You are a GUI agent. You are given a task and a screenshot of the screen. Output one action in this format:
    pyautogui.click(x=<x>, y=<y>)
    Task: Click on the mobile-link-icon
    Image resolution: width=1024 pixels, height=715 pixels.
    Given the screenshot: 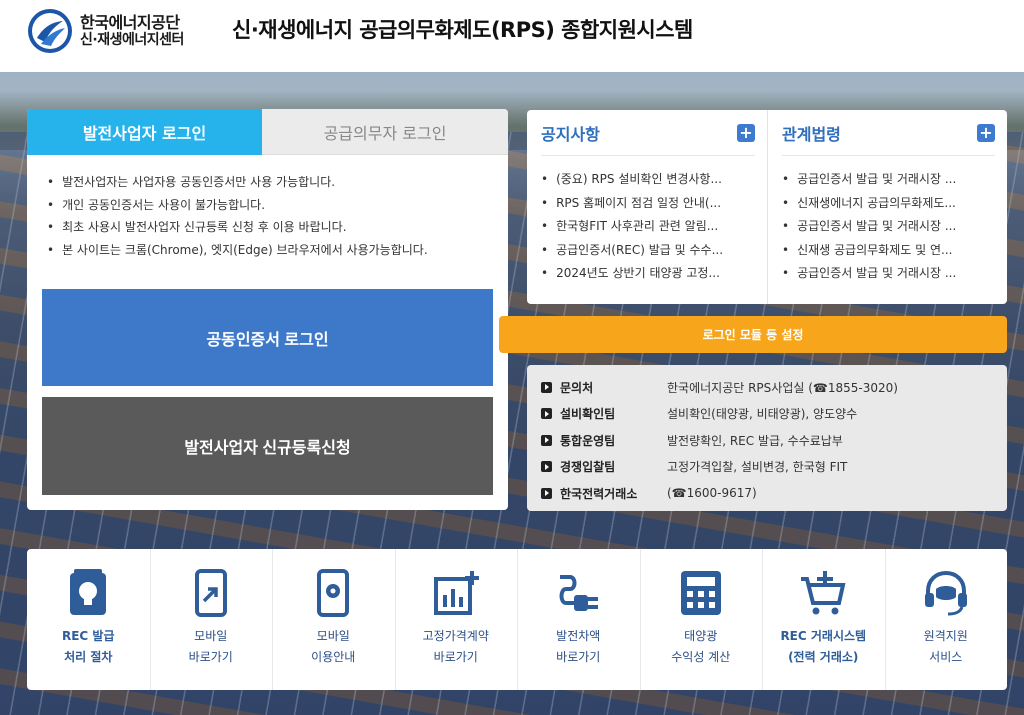 What is the action you would take?
    pyautogui.click(x=211, y=593)
    